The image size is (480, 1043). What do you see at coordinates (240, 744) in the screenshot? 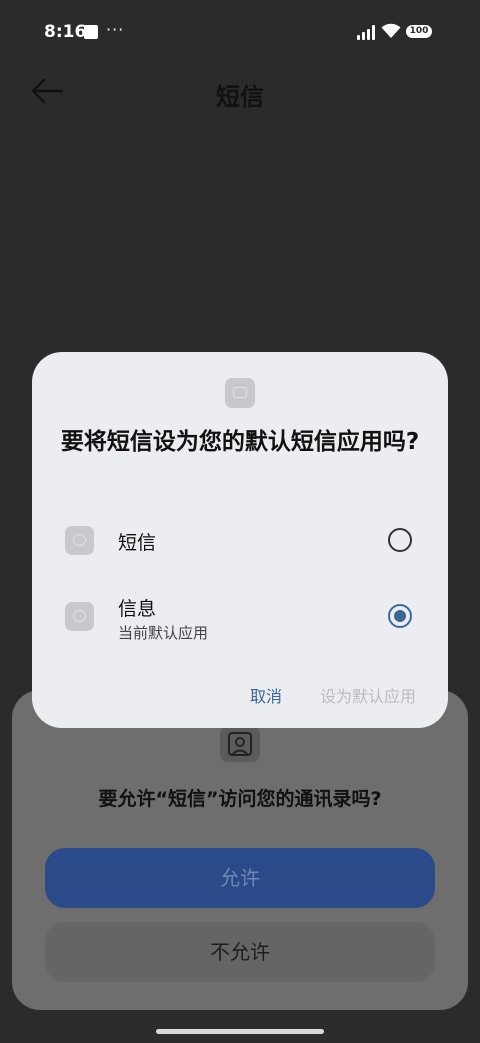
I see `contacts-icon` at bounding box center [240, 744].